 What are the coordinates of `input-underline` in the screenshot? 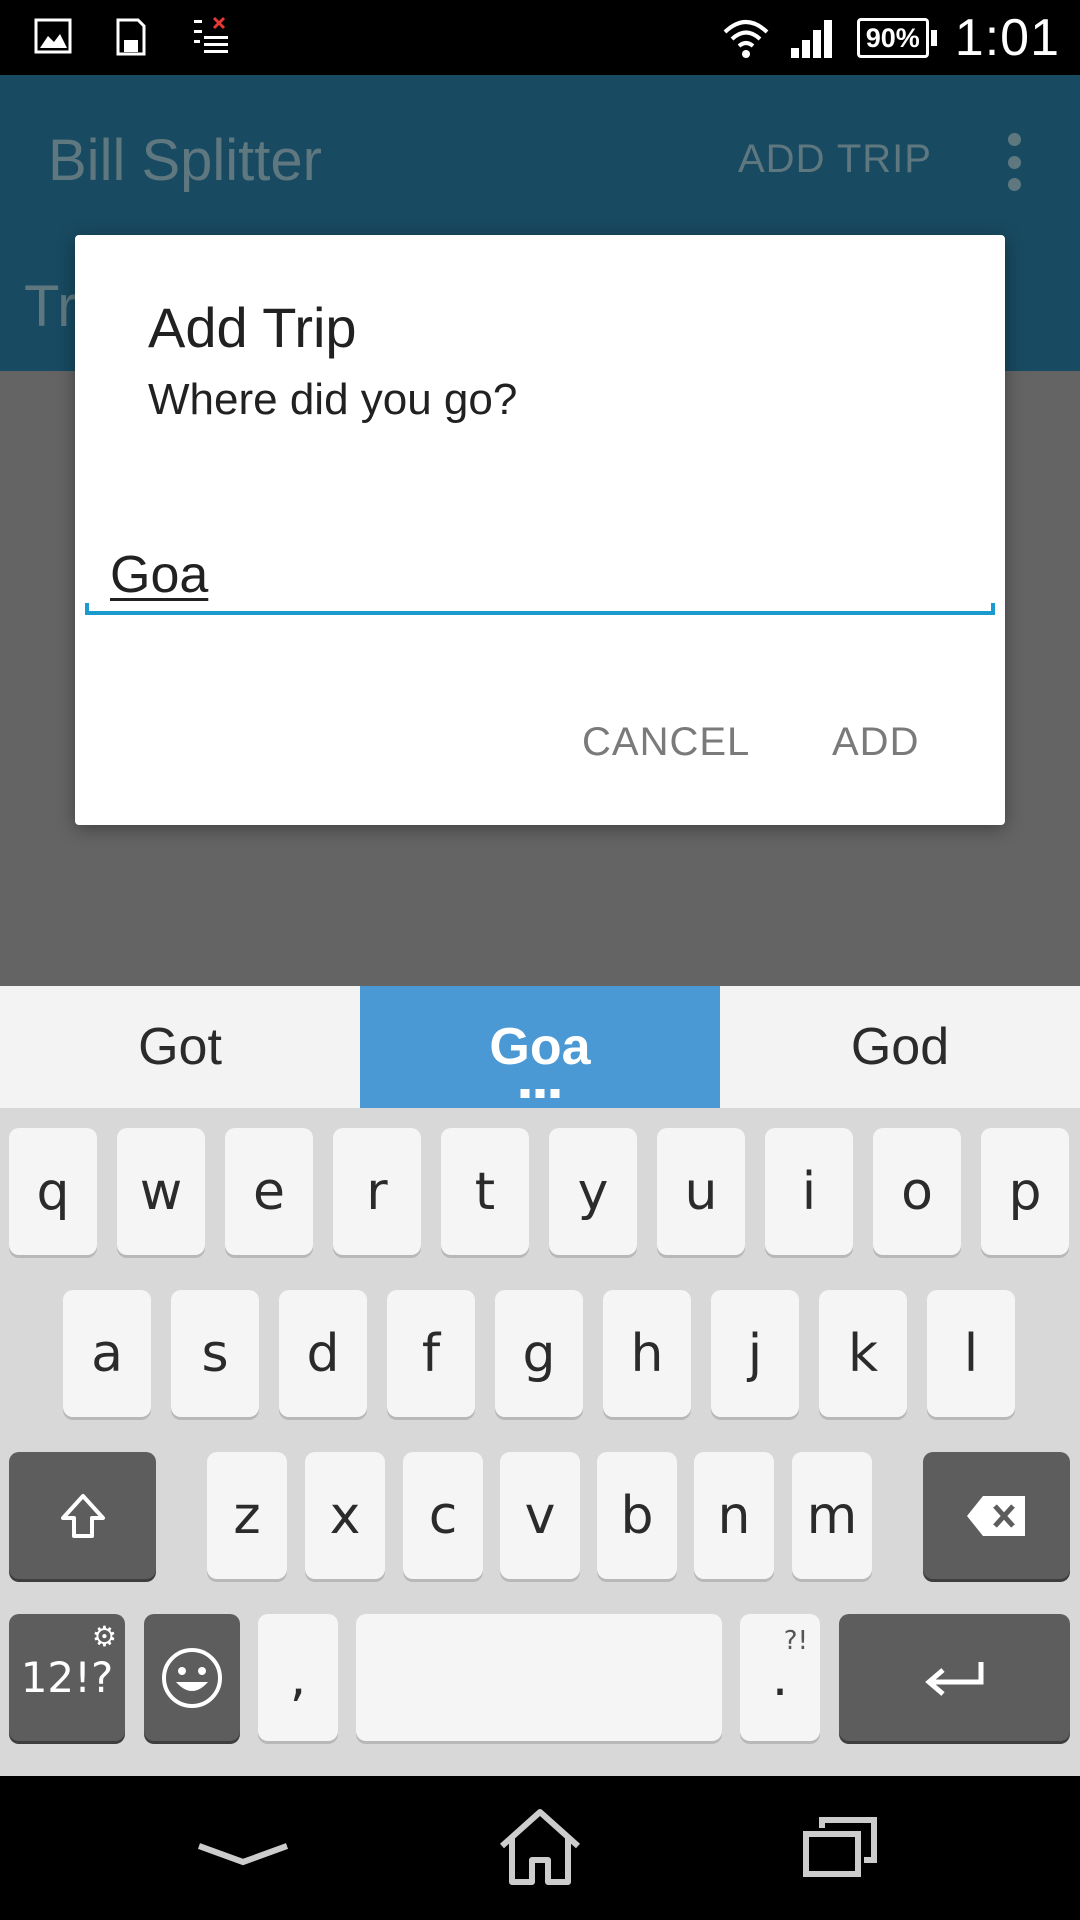 It's located at (540, 609).